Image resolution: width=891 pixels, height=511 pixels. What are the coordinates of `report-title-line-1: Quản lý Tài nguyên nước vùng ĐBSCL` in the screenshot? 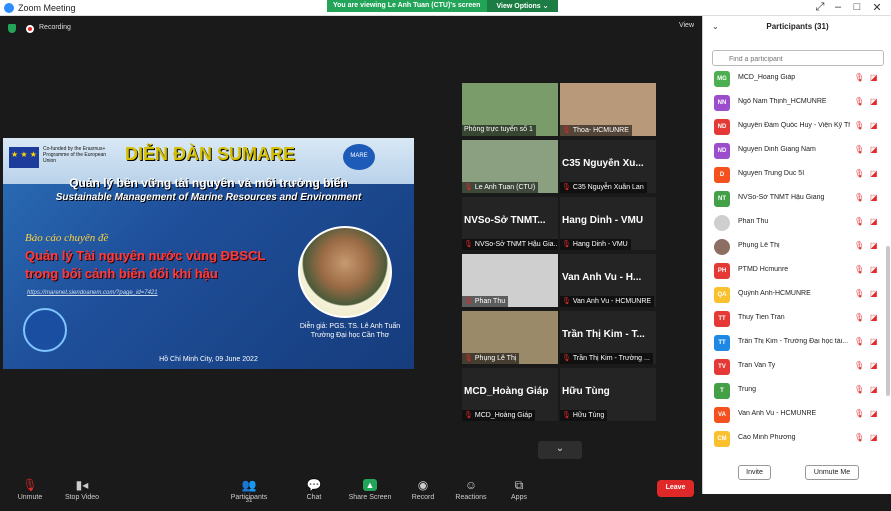 It's located at (145, 255).